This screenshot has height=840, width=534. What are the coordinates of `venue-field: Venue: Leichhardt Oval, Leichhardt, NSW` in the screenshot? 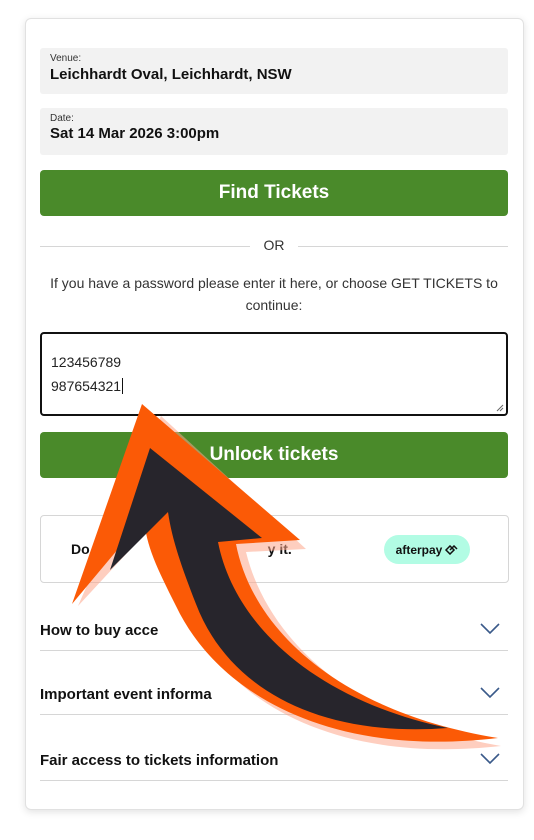 It's located at (274, 71).